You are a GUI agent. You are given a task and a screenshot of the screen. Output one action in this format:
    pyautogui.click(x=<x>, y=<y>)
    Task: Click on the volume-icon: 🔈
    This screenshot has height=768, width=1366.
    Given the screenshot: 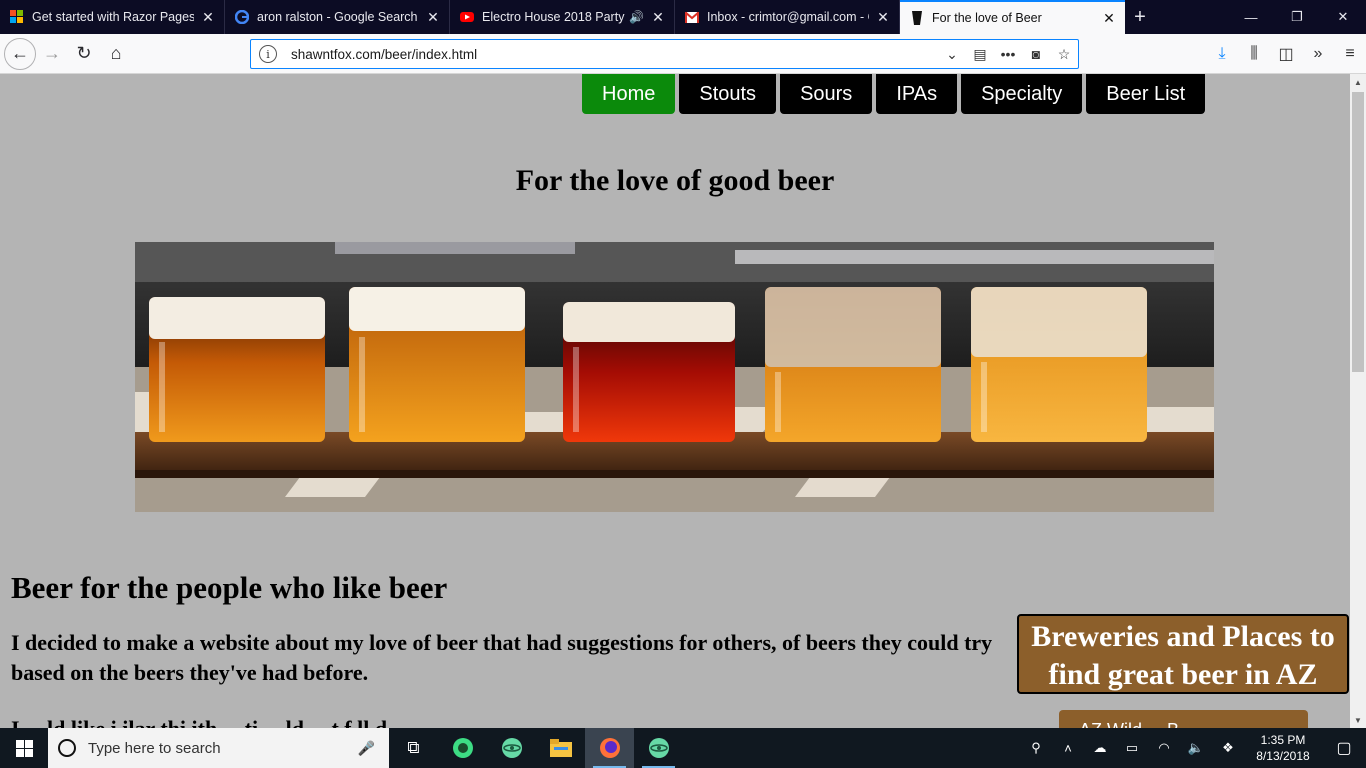 What is the action you would take?
    pyautogui.click(x=1196, y=748)
    